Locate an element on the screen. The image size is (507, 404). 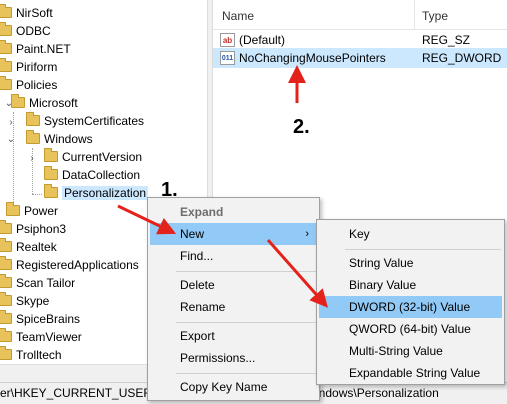
dword-value-icon: 011 is located at coordinates (227, 58).